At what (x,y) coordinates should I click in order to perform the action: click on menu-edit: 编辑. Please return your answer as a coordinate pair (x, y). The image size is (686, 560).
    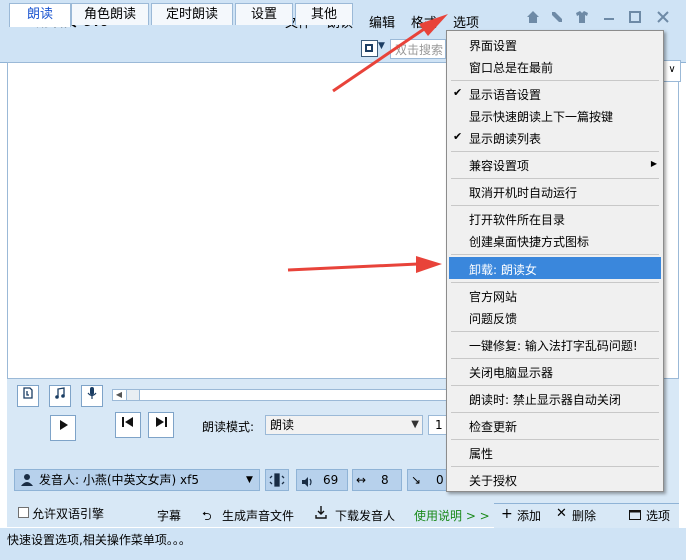
    Looking at the image, I should click on (382, 21).